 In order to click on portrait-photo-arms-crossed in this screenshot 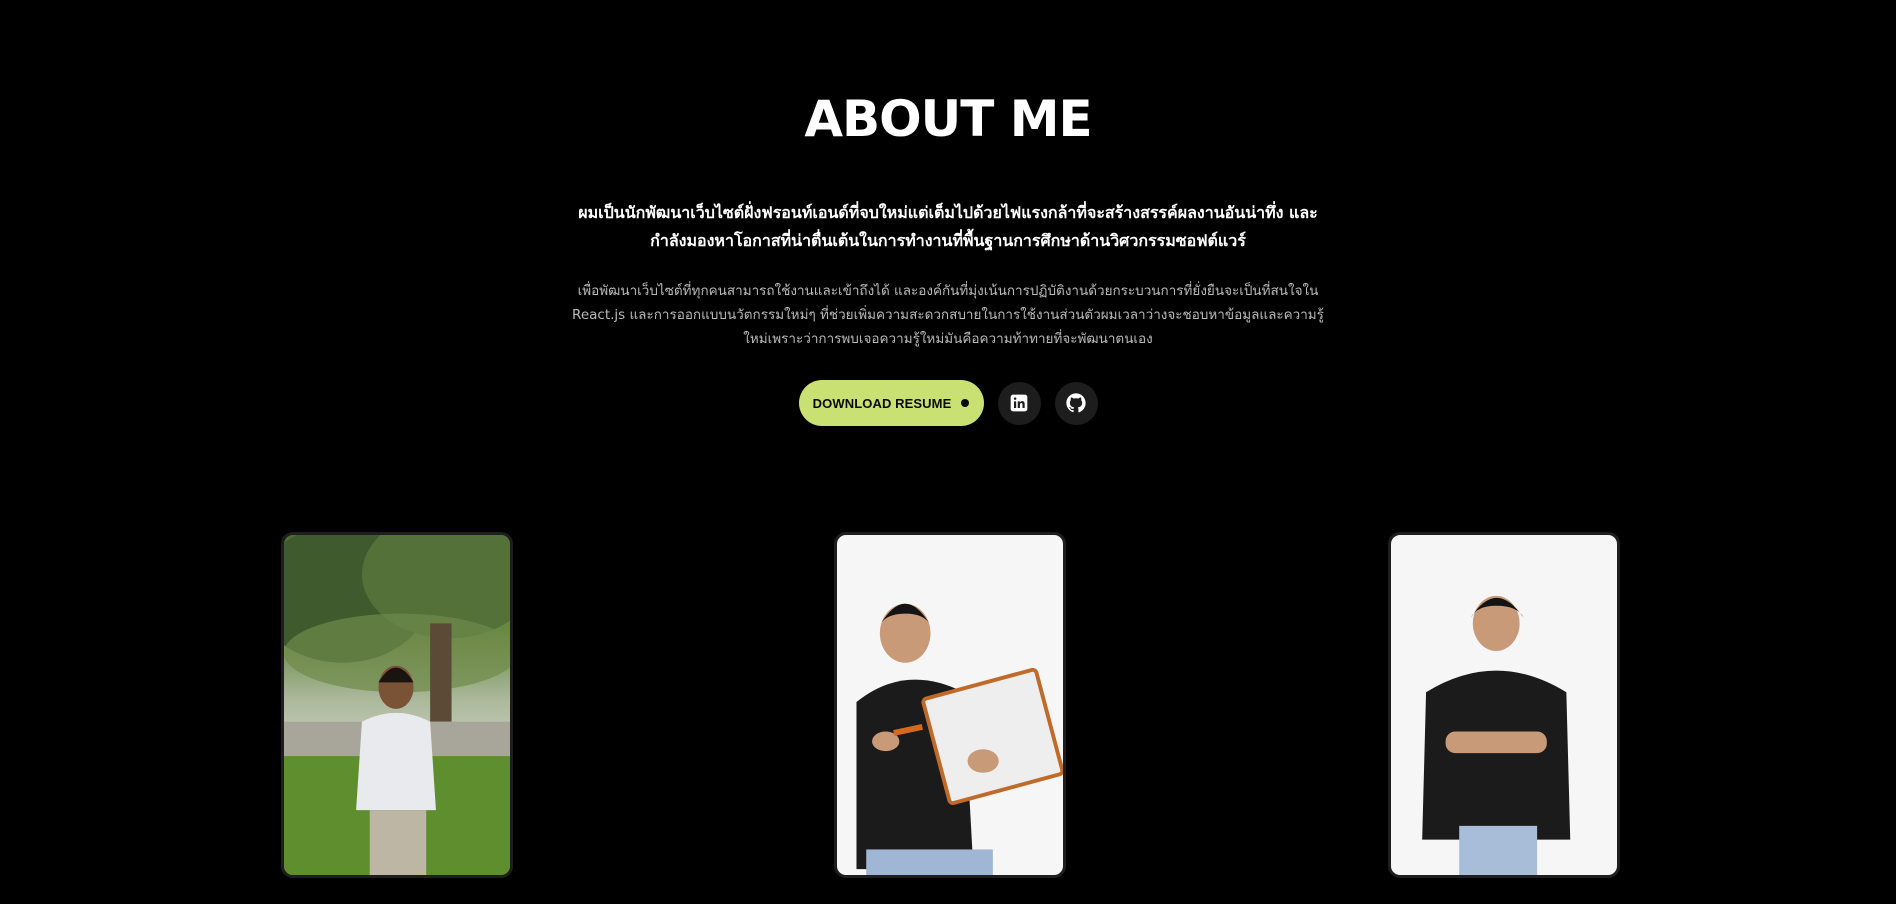, I will do `click(1504, 705)`.